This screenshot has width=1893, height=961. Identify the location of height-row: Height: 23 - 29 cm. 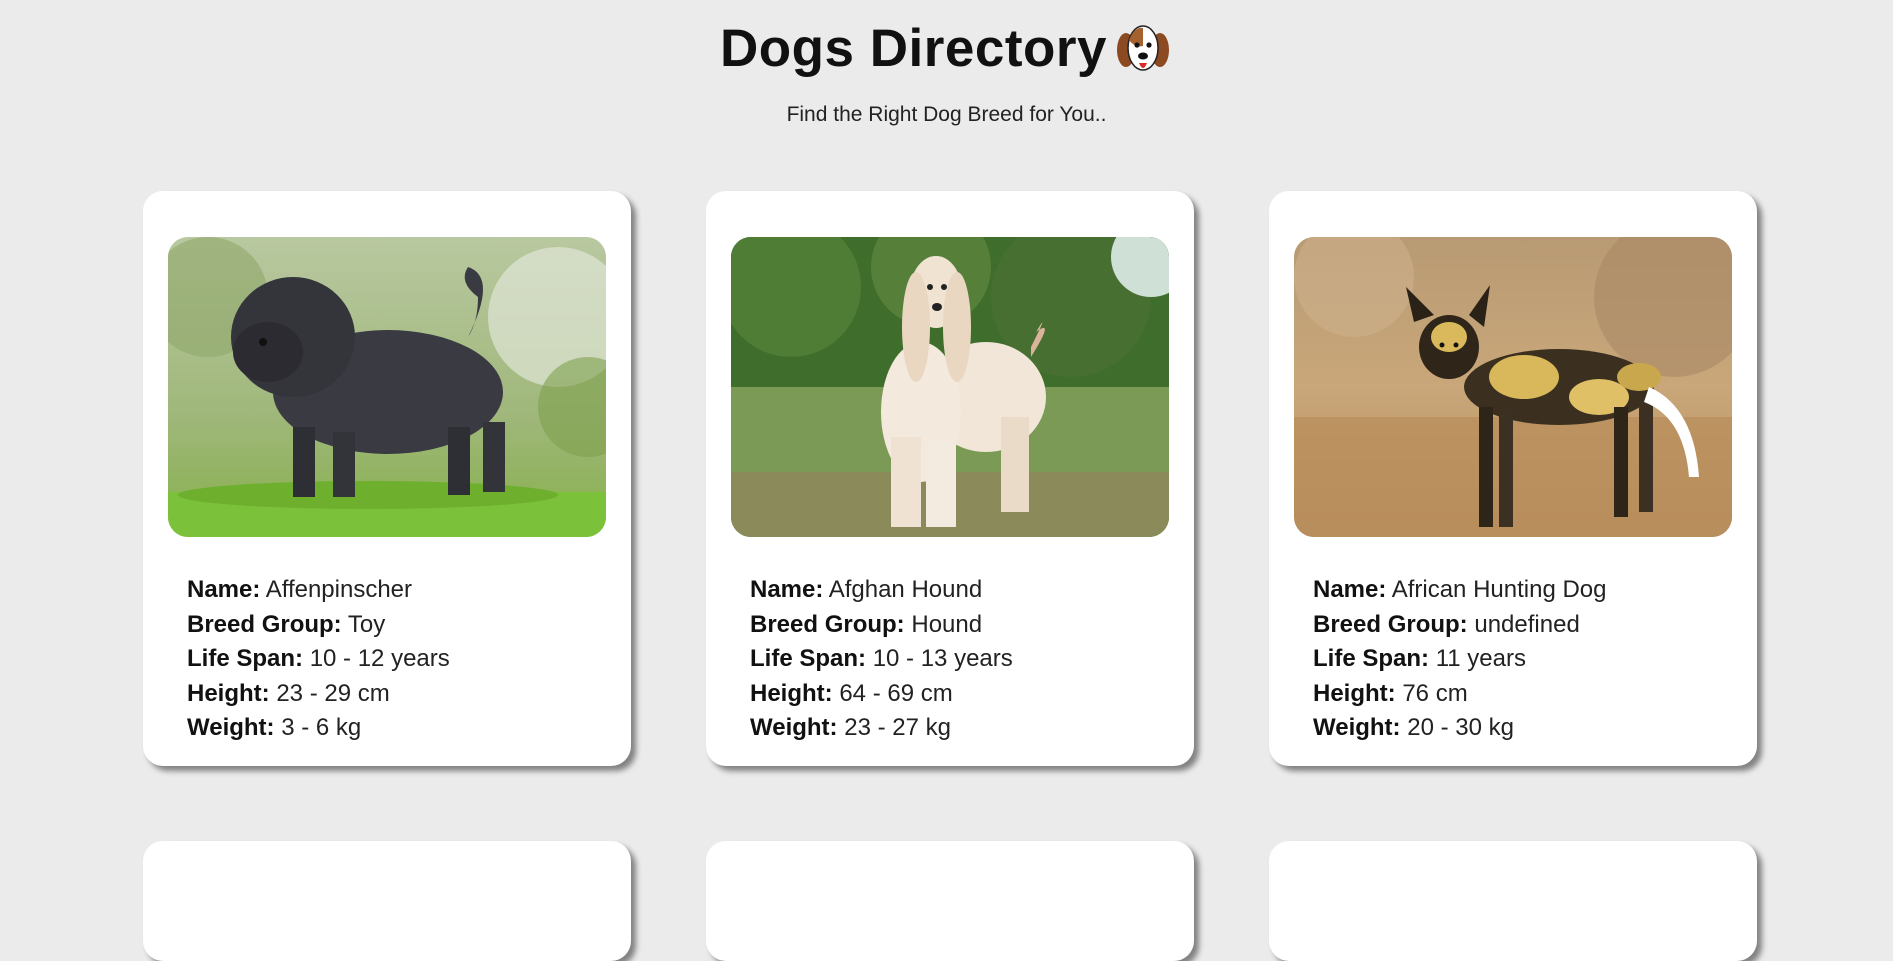
(318, 694).